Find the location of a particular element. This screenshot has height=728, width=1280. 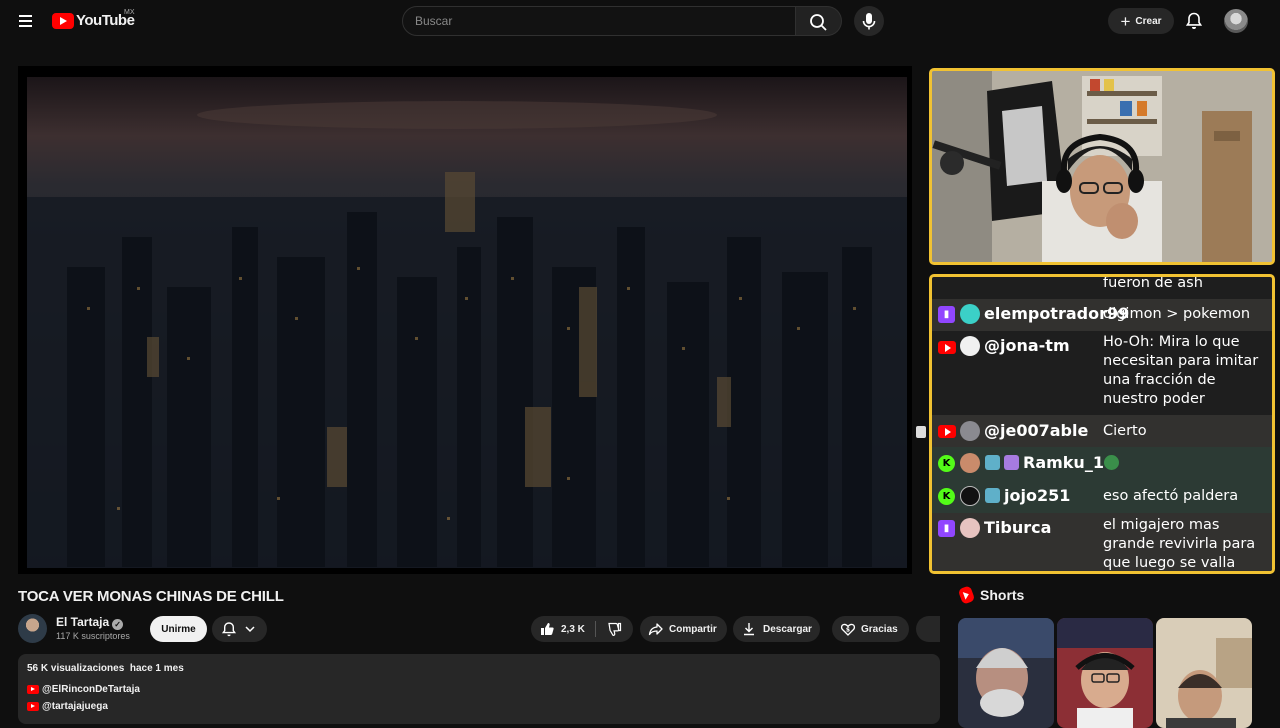

youtube-logo: YouTube is located at coordinates (93, 20).